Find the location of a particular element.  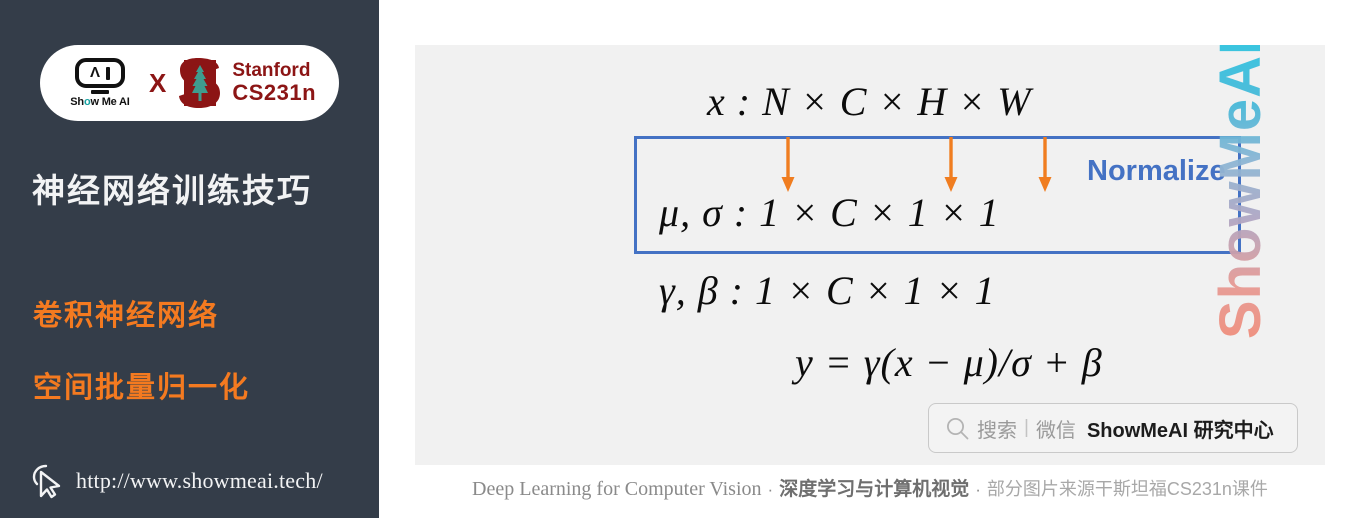

showmeai-wordmark: Show Me AI is located at coordinates (100, 102).